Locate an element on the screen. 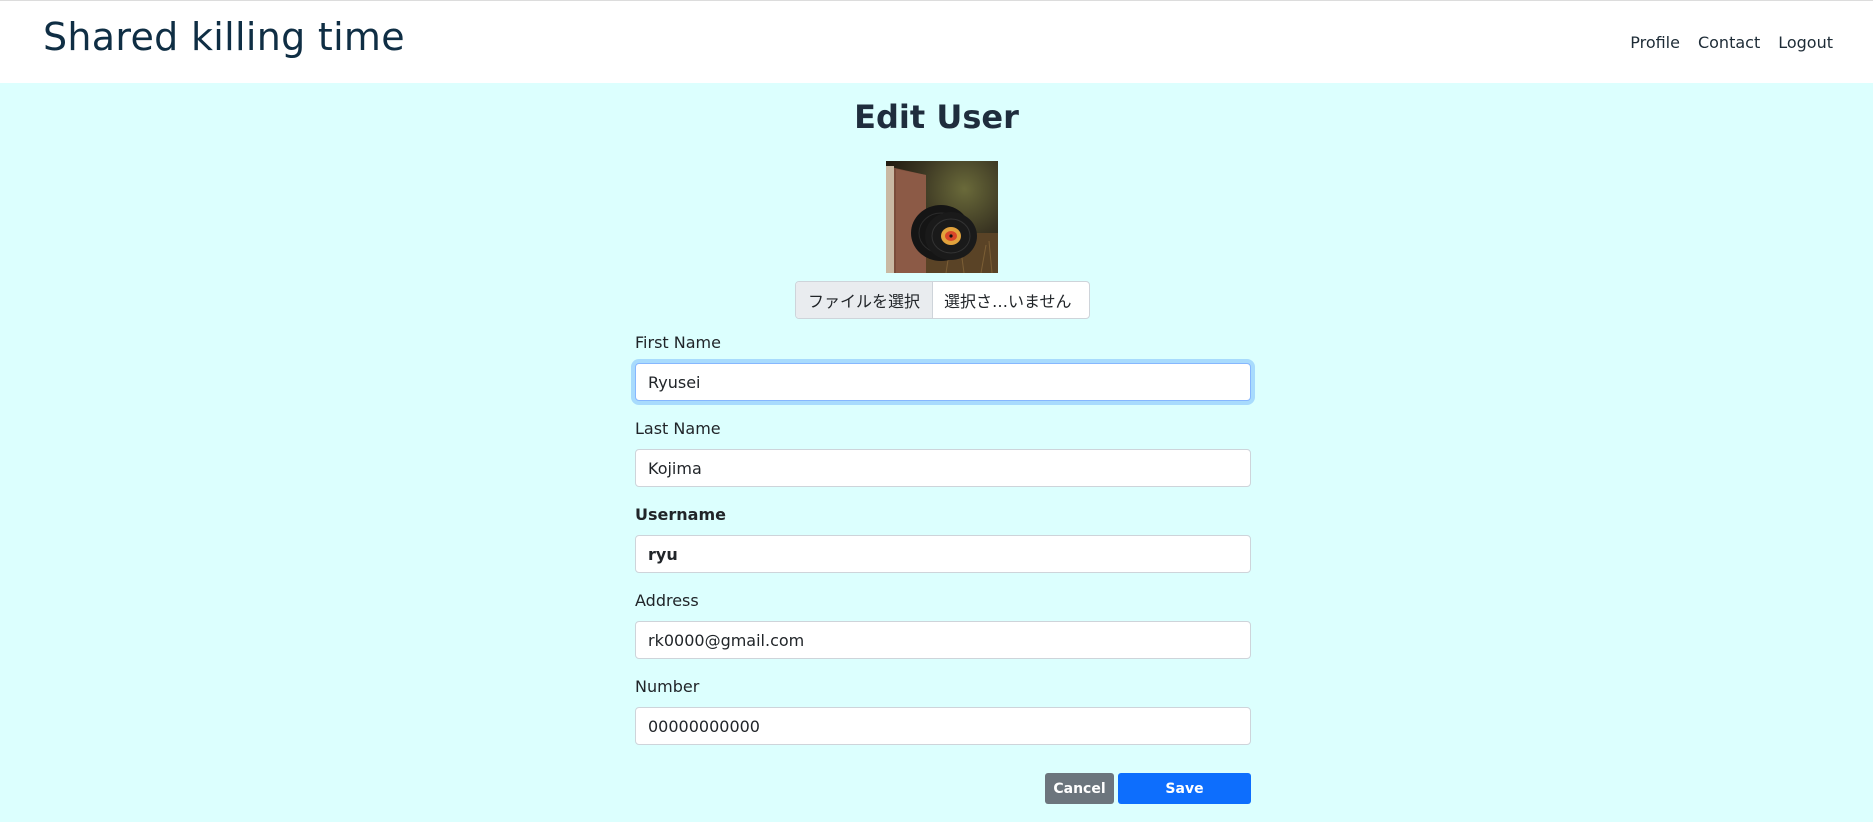  nav-link-profile: Profile is located at coordinates (1655, 42).